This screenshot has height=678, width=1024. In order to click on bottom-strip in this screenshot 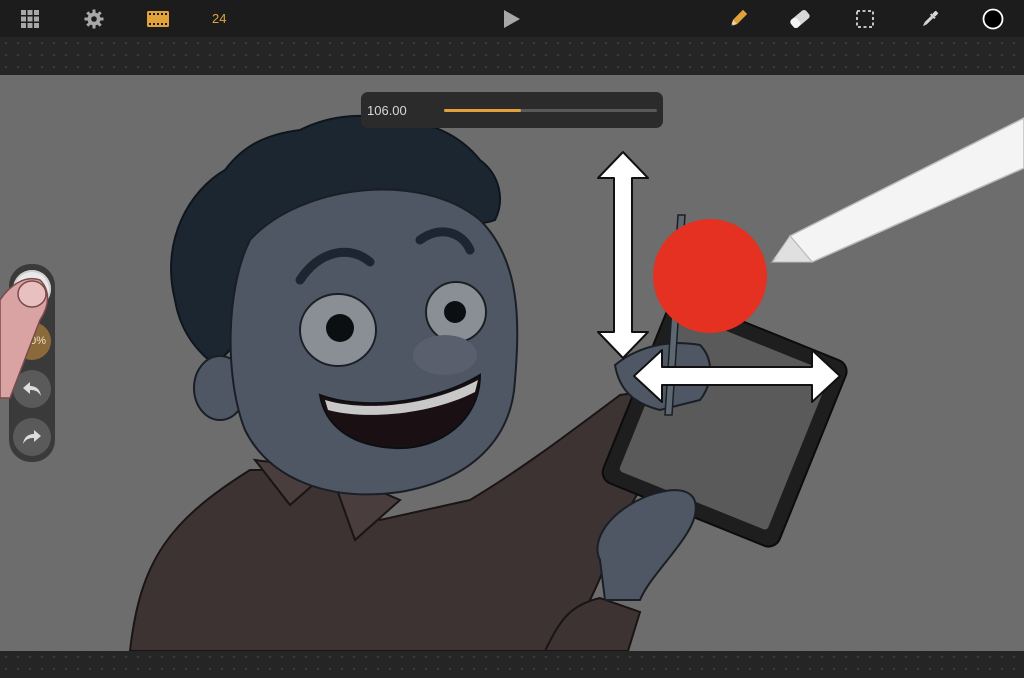, I will do `click(512, 664)`.